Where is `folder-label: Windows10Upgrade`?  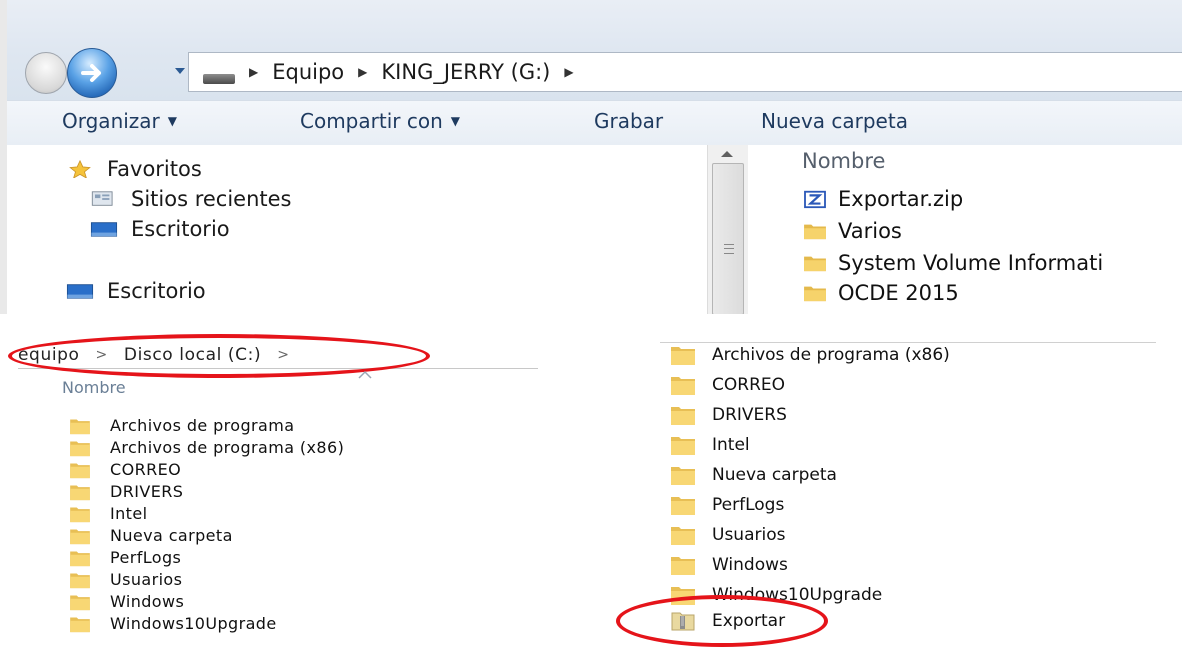
folder-label: Windows10Upgrade is located at coordinates (193, 623).